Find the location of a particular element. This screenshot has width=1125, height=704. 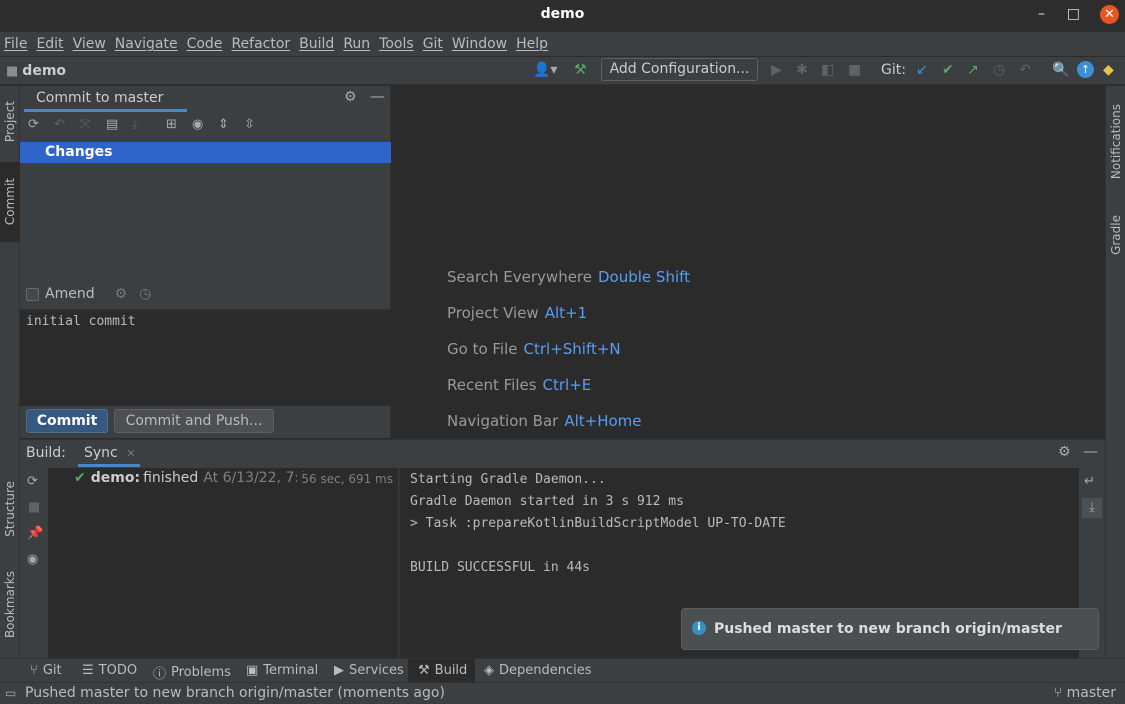

build-item-status: finished is located at coordinates (171, 478).